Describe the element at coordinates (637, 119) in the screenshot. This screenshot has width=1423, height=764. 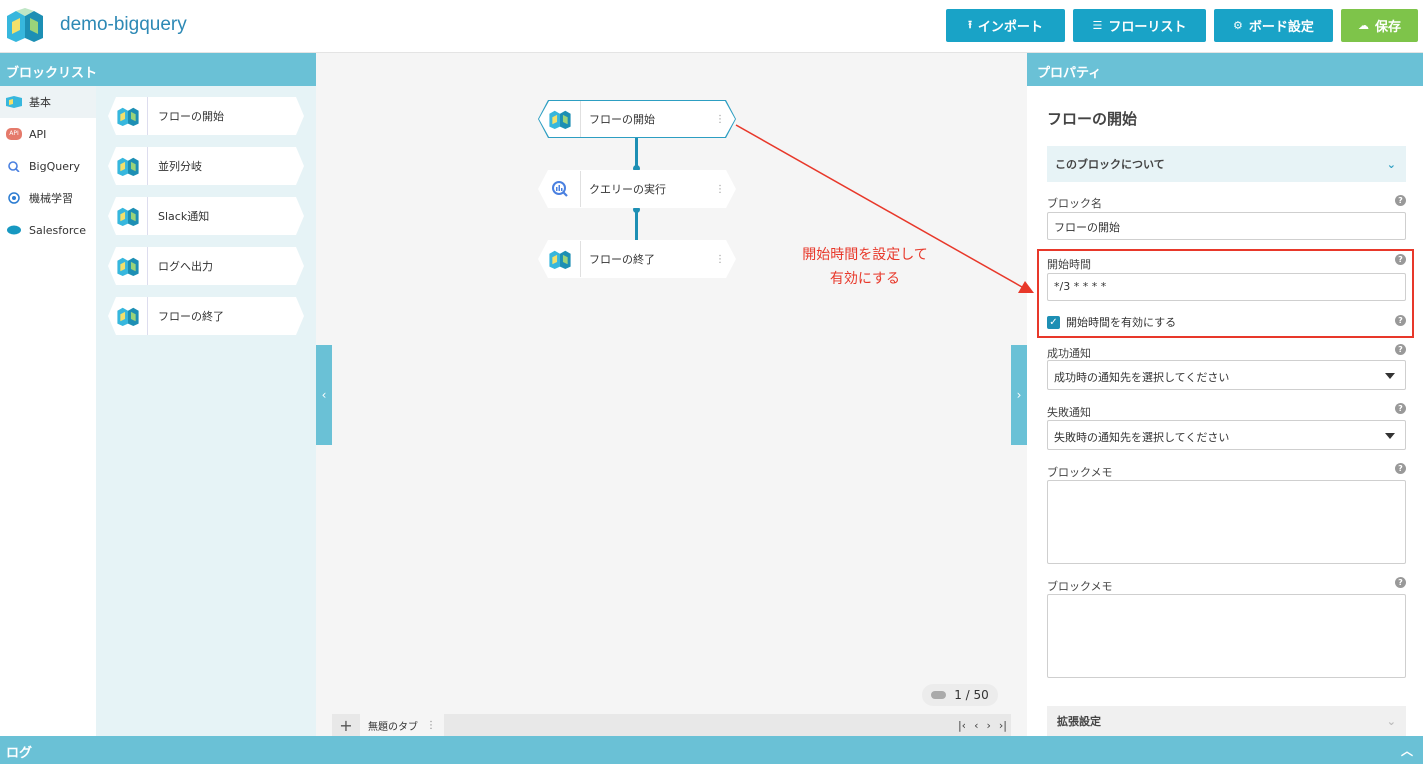
I see `canvas-node-flow-start: フローの開始 ⋮` at that location.